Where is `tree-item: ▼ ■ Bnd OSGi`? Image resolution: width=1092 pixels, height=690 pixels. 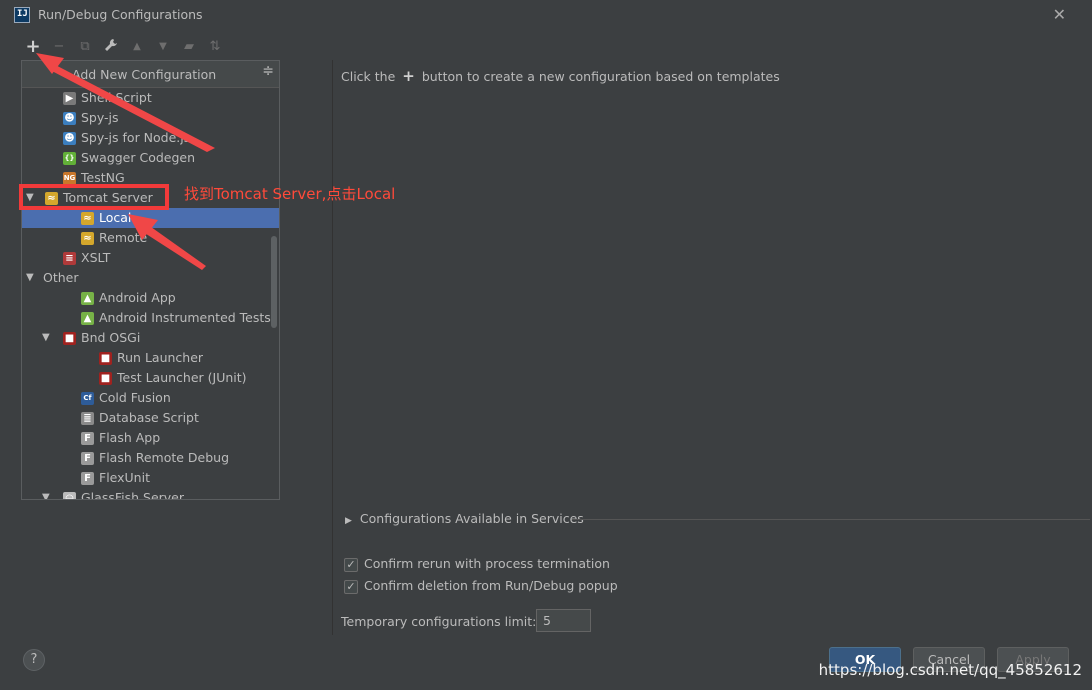
tree-item: ▼ ■ Bnd OSGi is located at coordinates (150, 338).